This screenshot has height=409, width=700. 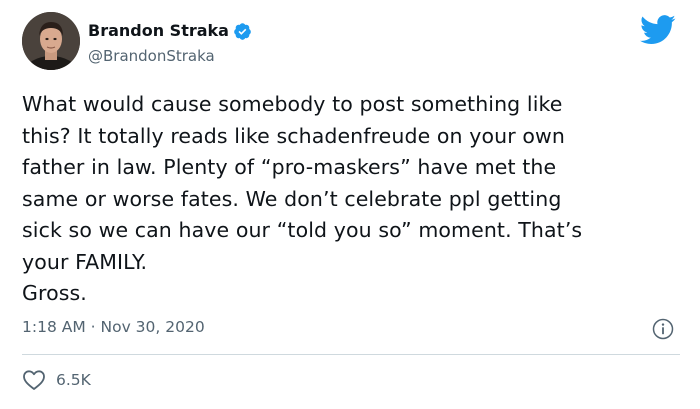 I want to click on author-handle: @BrandonStraka, so click(x=151, y=56).